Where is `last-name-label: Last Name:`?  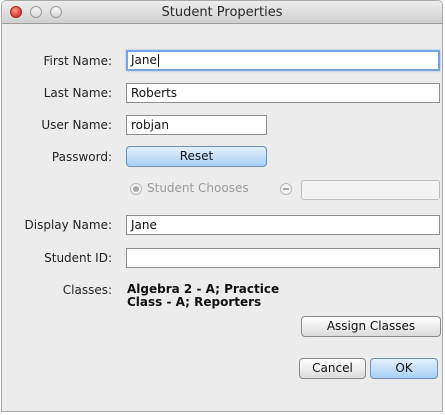
last-name-label: Last Name: is located at coordinates (77, 93).